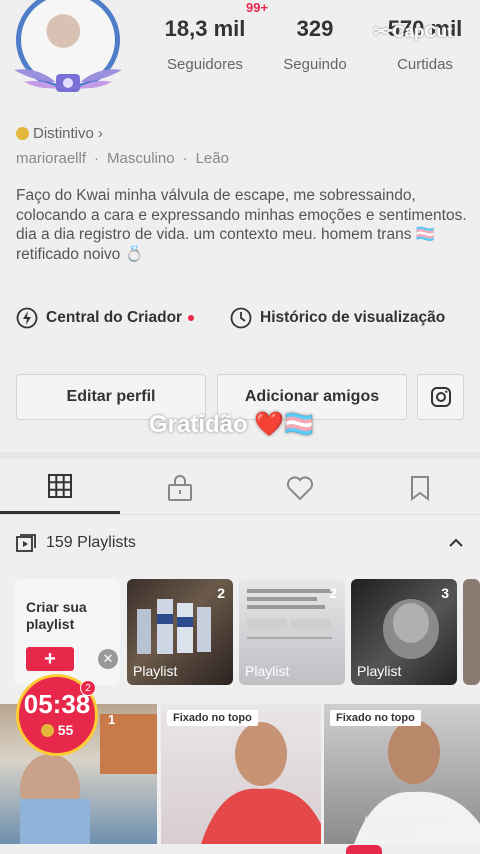 This screenshot has width=480, height=854. I want to click on tab-private, so click(180, 487).